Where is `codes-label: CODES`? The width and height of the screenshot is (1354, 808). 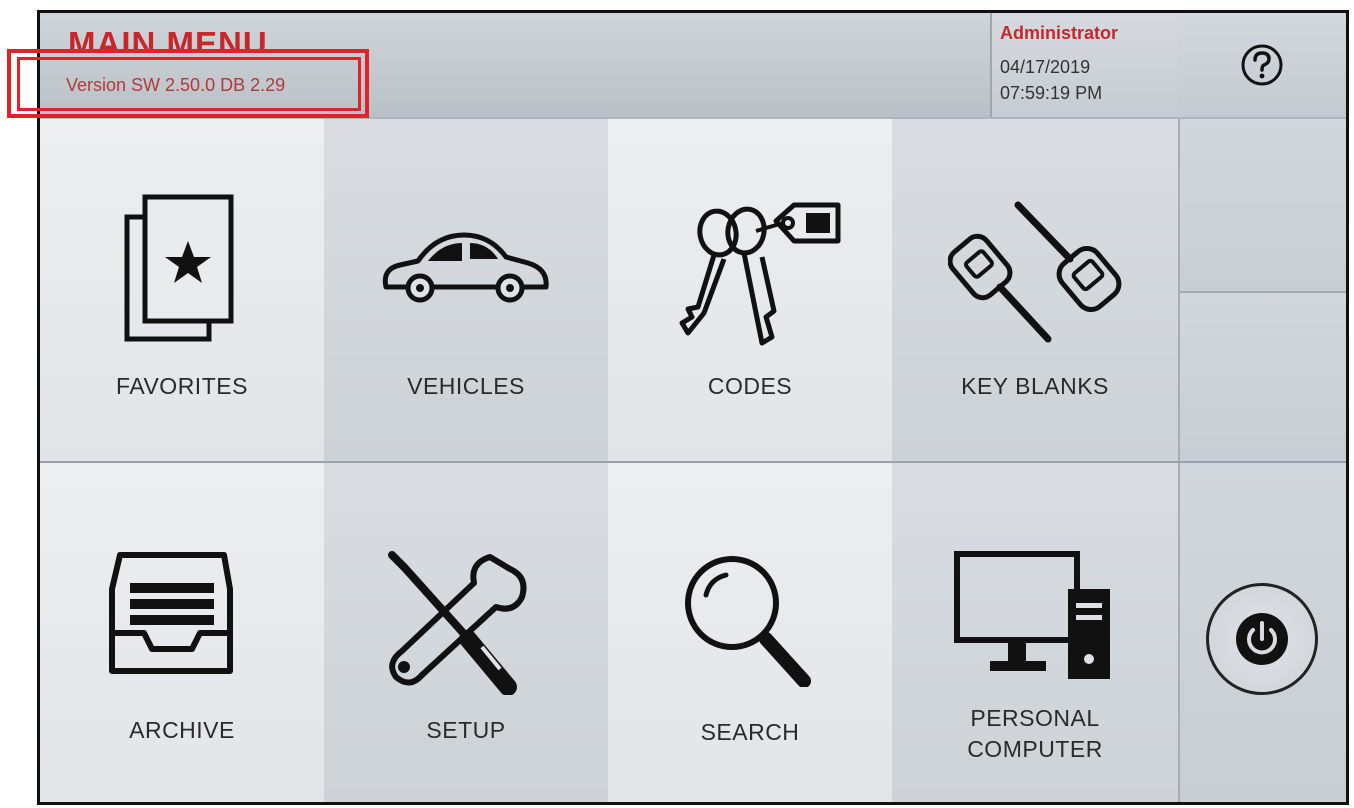
codes-label: CODES is located at coordinates (750, 386).